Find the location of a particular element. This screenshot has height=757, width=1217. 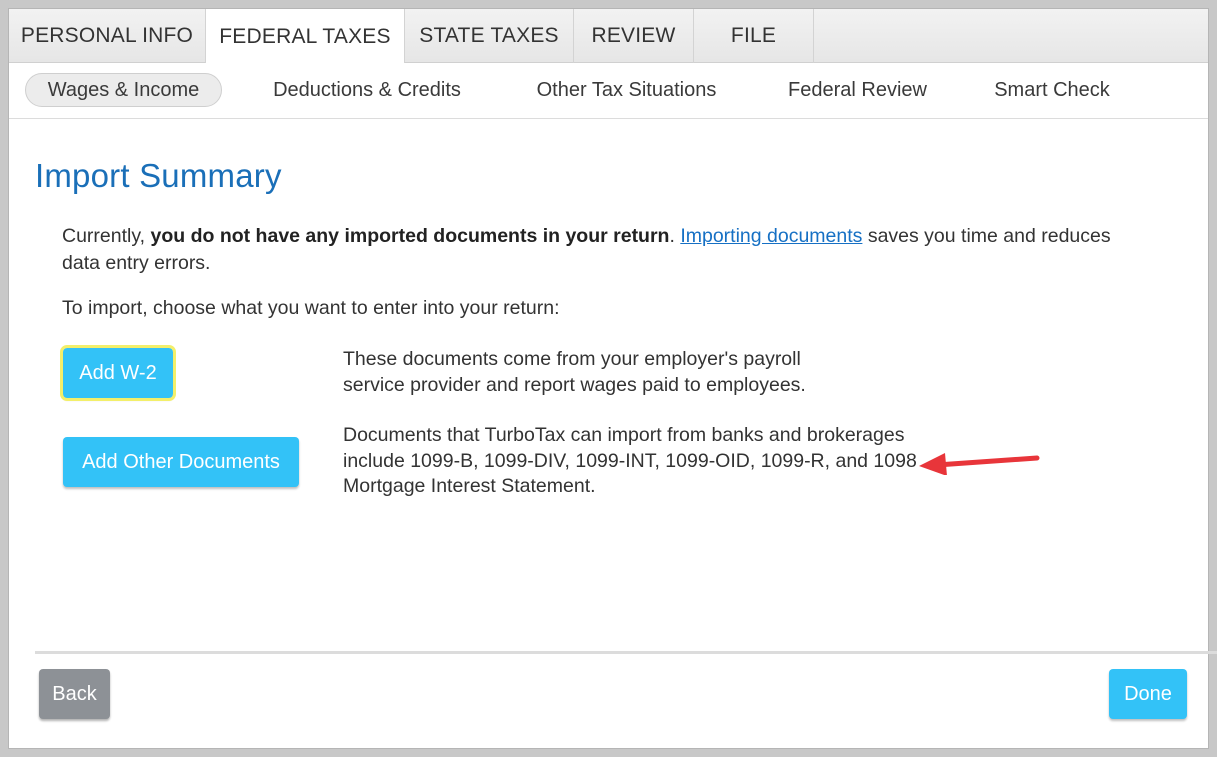

importing-documents-link: Importing documents is located at coordinates (771, 236).